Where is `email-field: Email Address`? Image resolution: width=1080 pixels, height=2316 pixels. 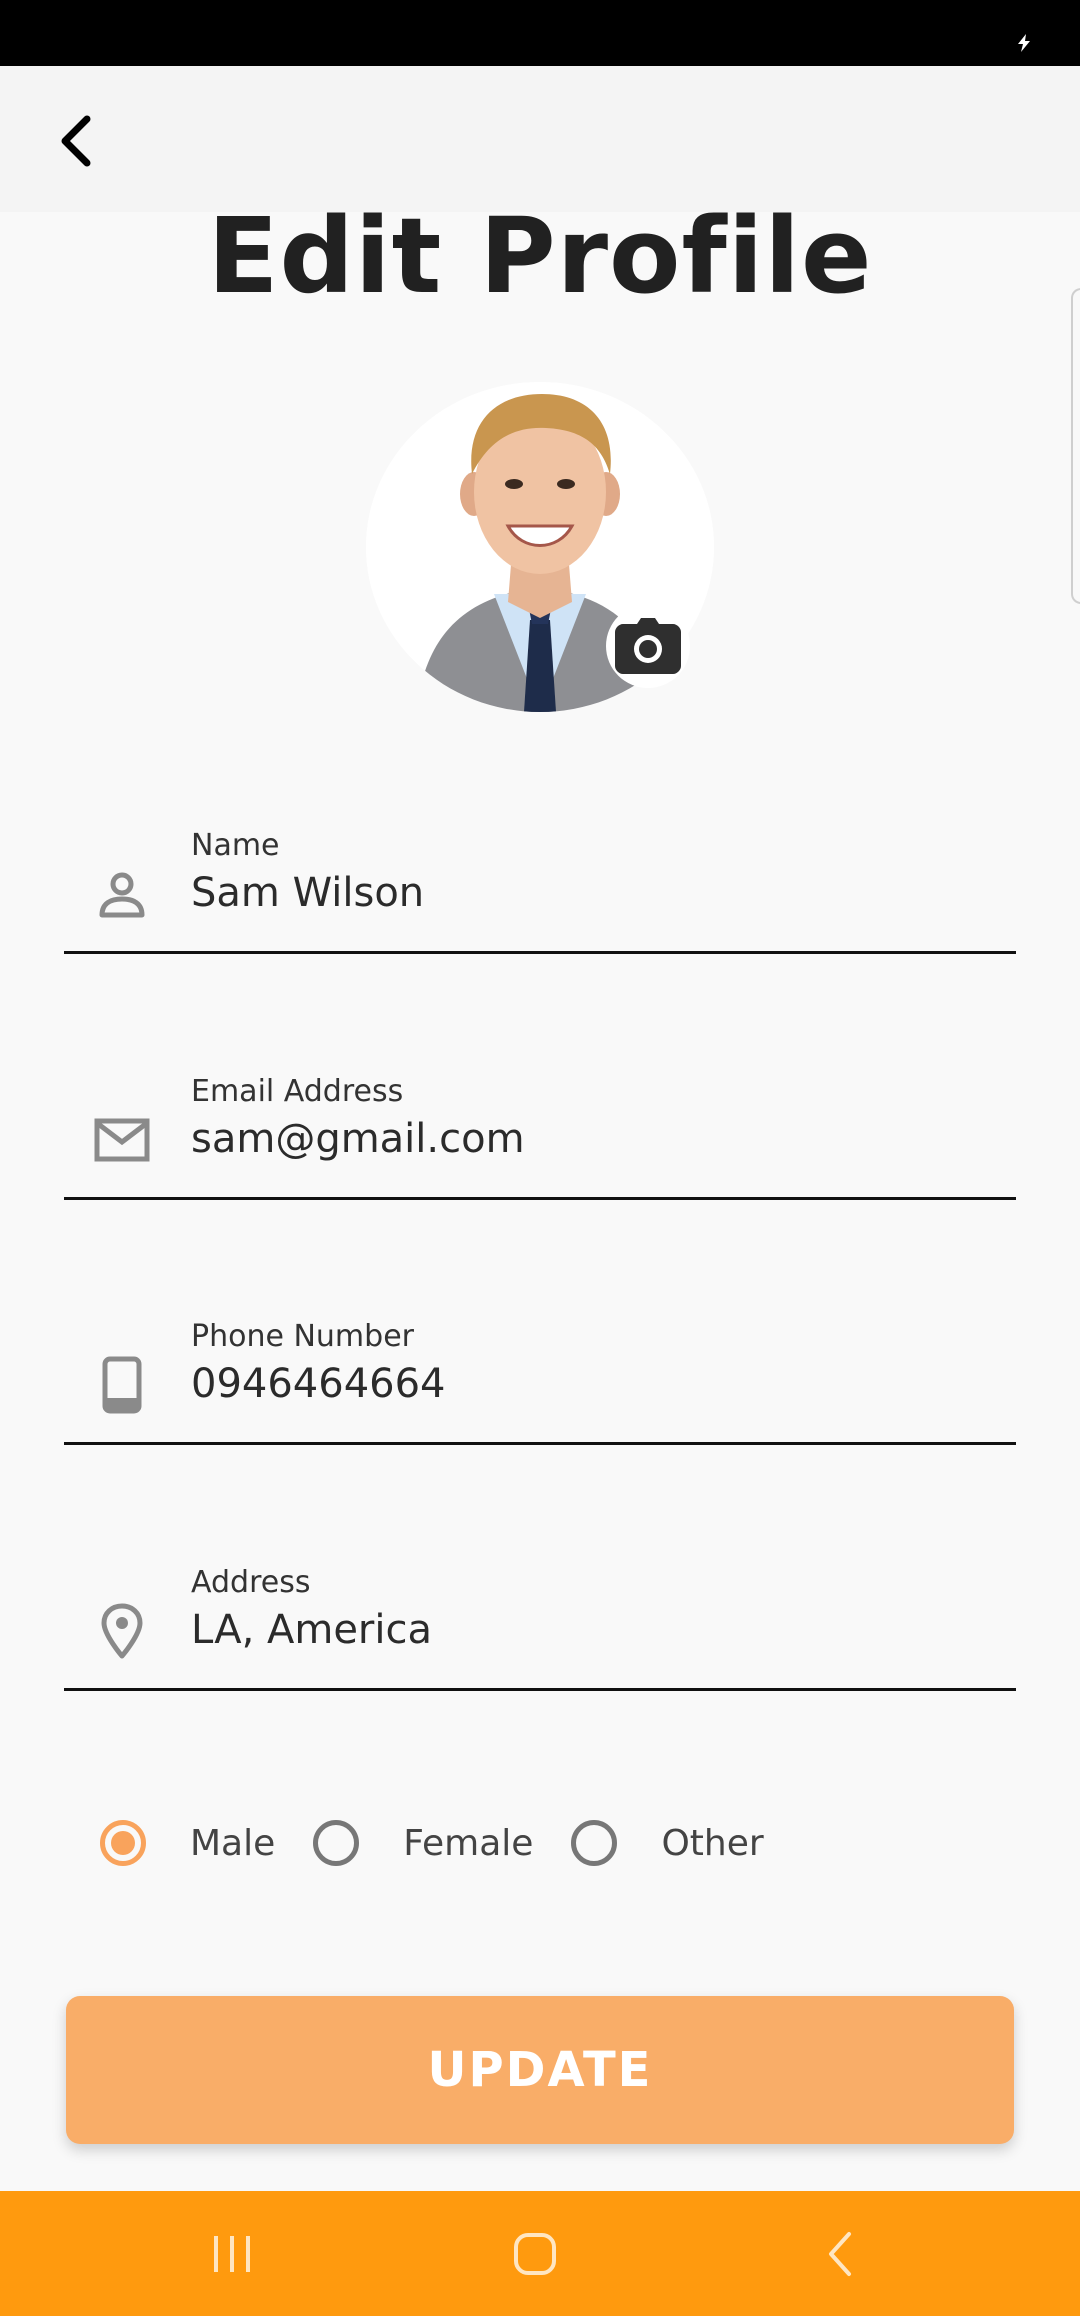
email-field: Email Address is located at coordinates (540, 1130).